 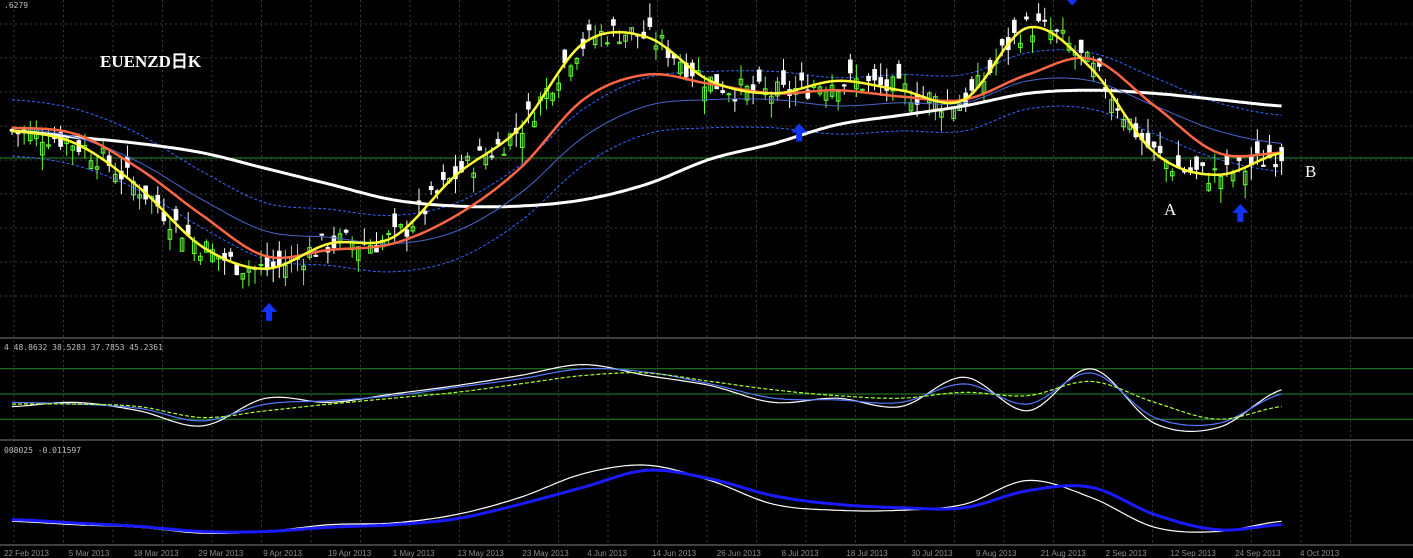 What do you see at coordinates (220, 553) in the screenshot?
I see `x-tick-label: 29 Mar 2013` at bounding box center [220, 553].